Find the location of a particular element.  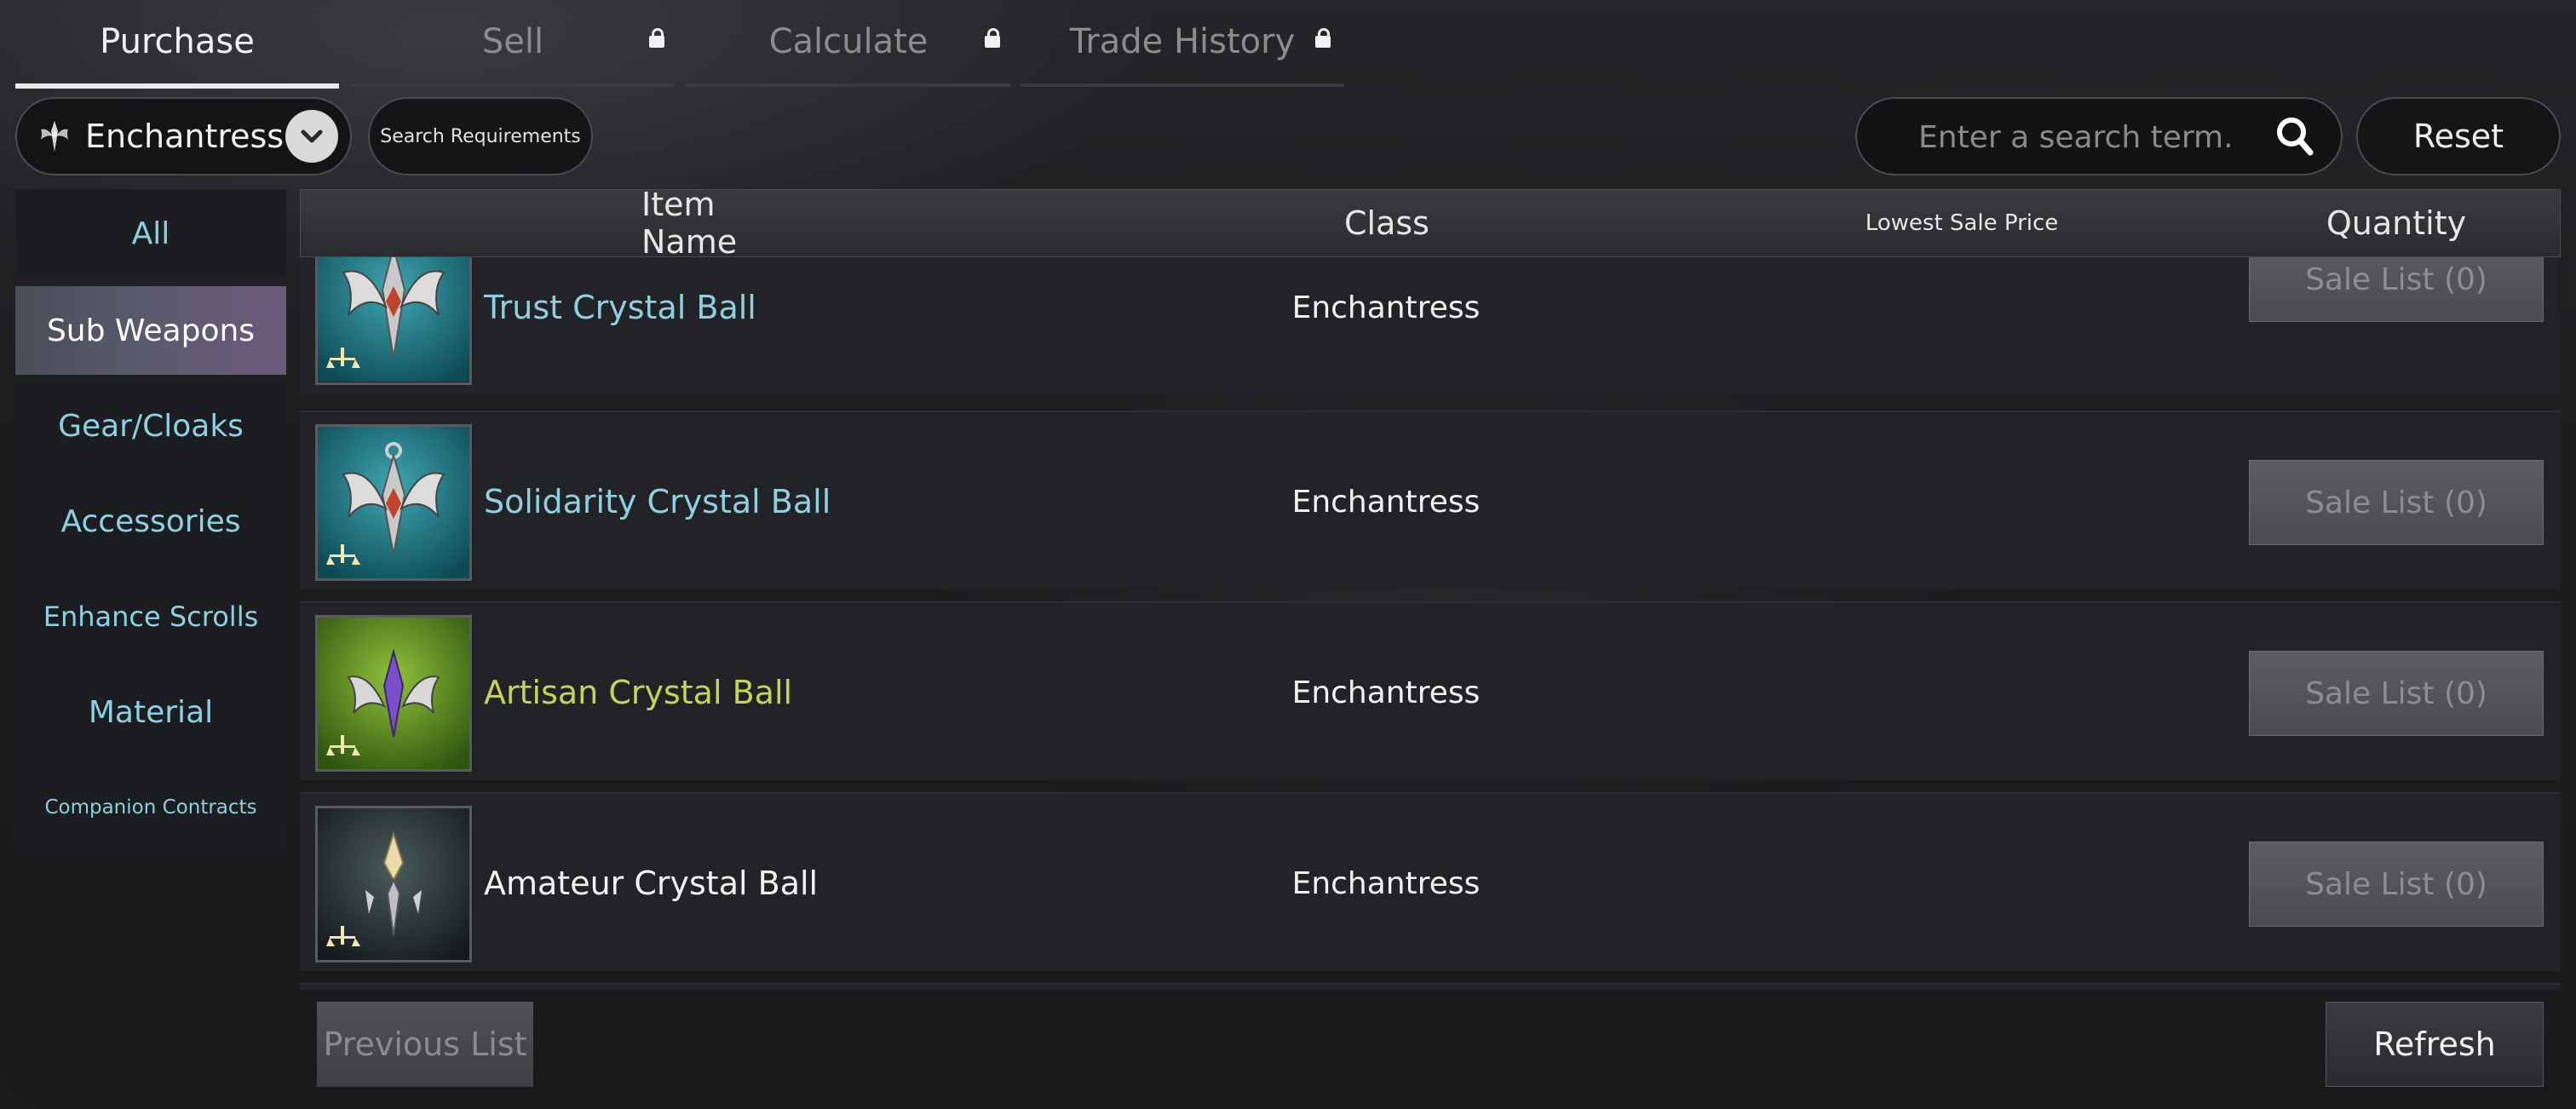

item-name: Trust Crystal Ball is located at coordinates (620, 321).